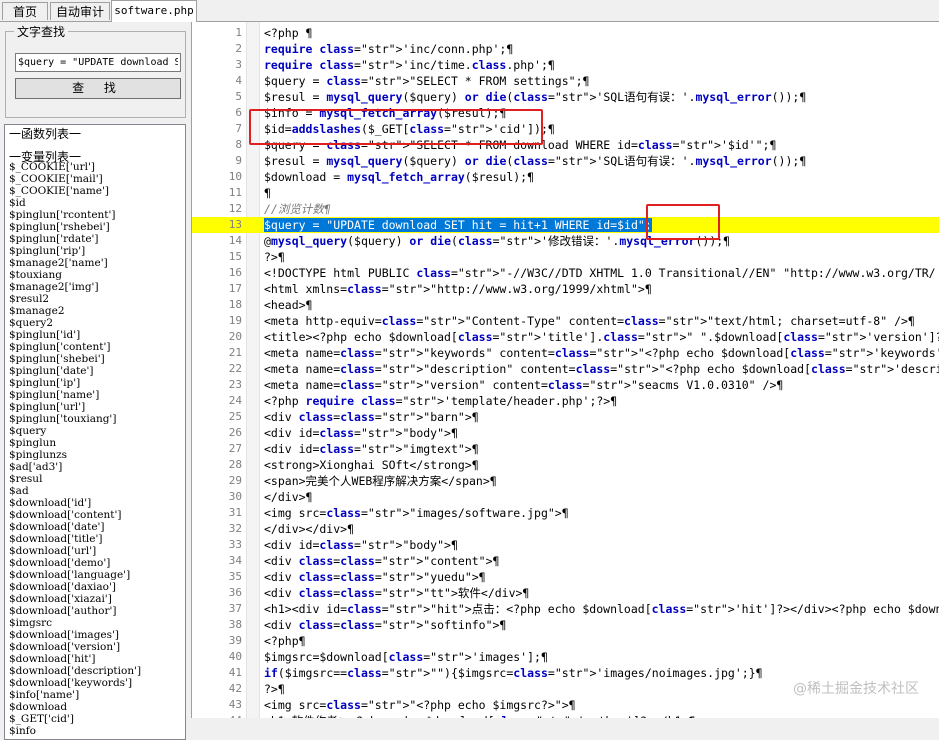 The height and width of the screenshot is (740, 939). Describe the element at coordinates (565, 257) in the screenshot. I see `code-line: 15 ?>¶` at that location.